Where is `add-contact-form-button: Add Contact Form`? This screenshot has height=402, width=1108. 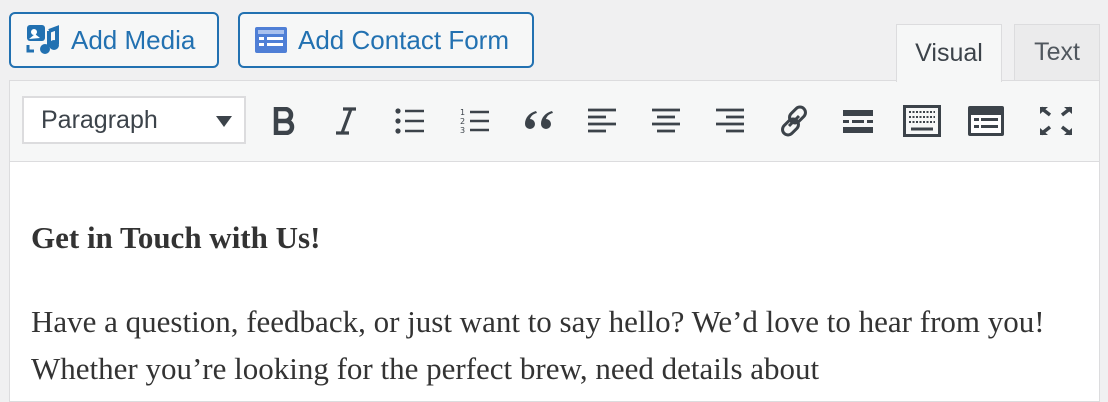 add-contact-form-button: Add Contact Form is located at coordinates (386, 40).